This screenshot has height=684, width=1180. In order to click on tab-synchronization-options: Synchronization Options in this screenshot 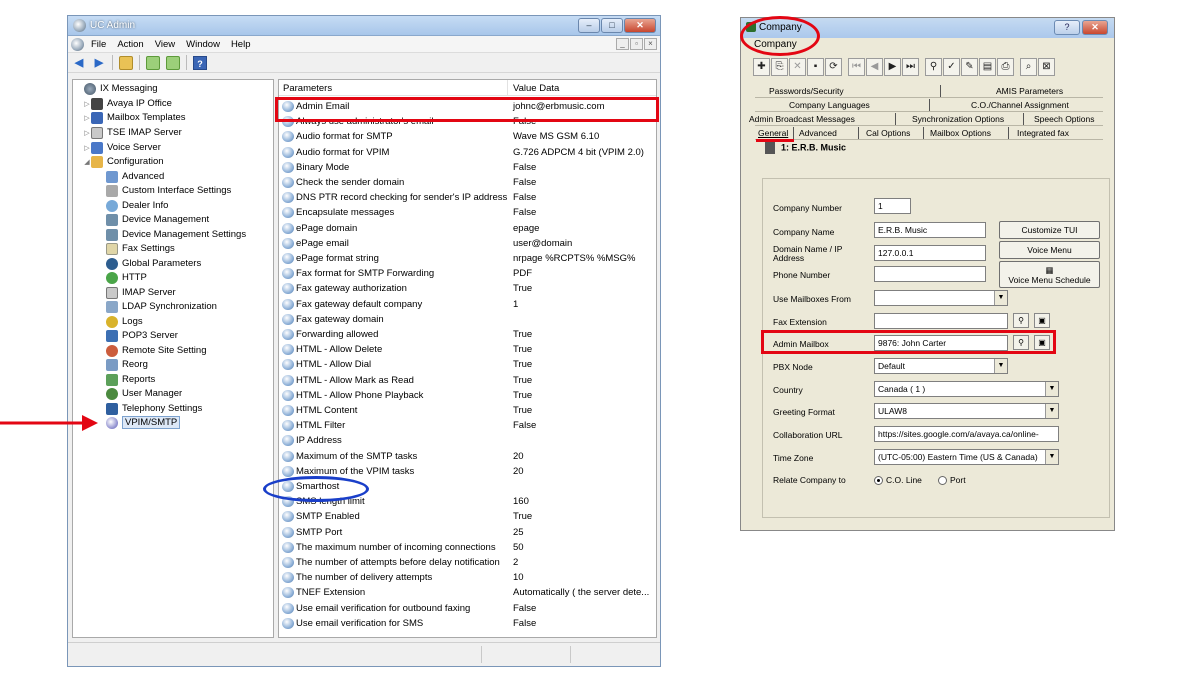, I will do `click(958, 119)`.